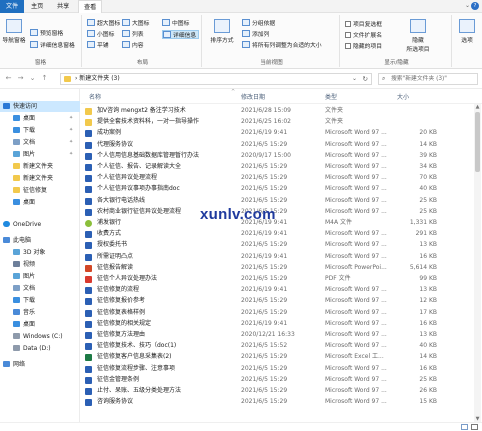 The image size is (482, 431). Describe the element at coordinates (100, 34) in the screenshot. I see `small-icons-button: 小图标` at that location.